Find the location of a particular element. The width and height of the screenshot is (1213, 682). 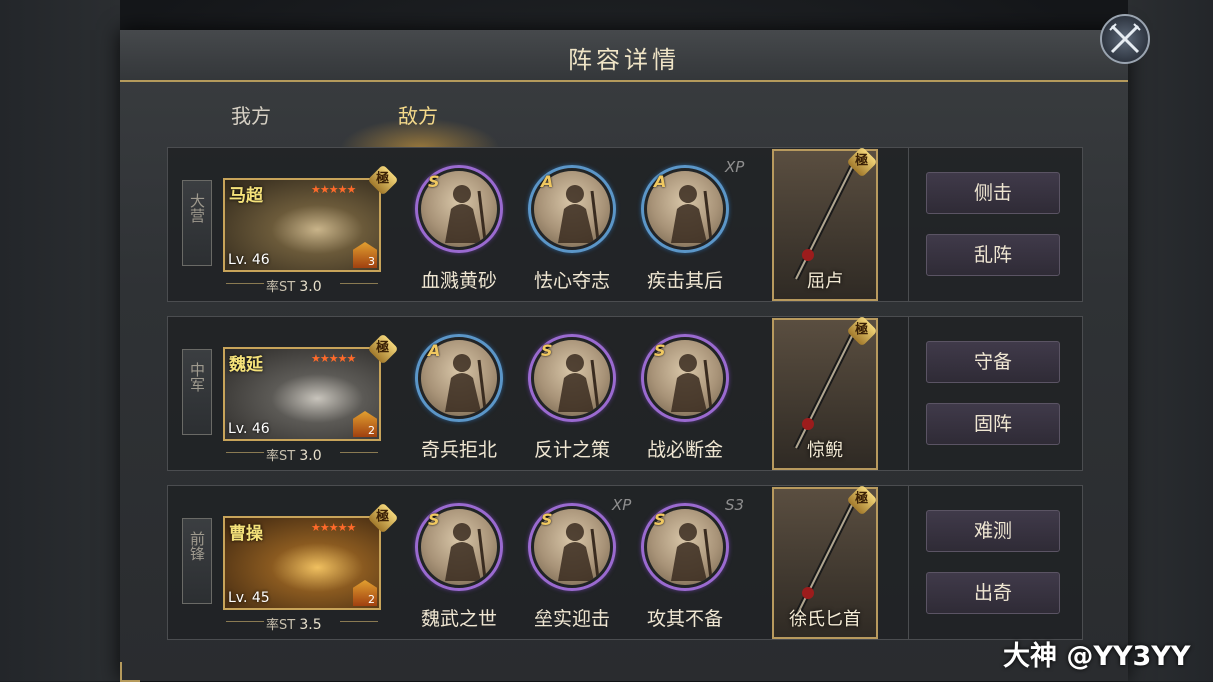

skill-tag: S3 is located at coordinates (735, 505).